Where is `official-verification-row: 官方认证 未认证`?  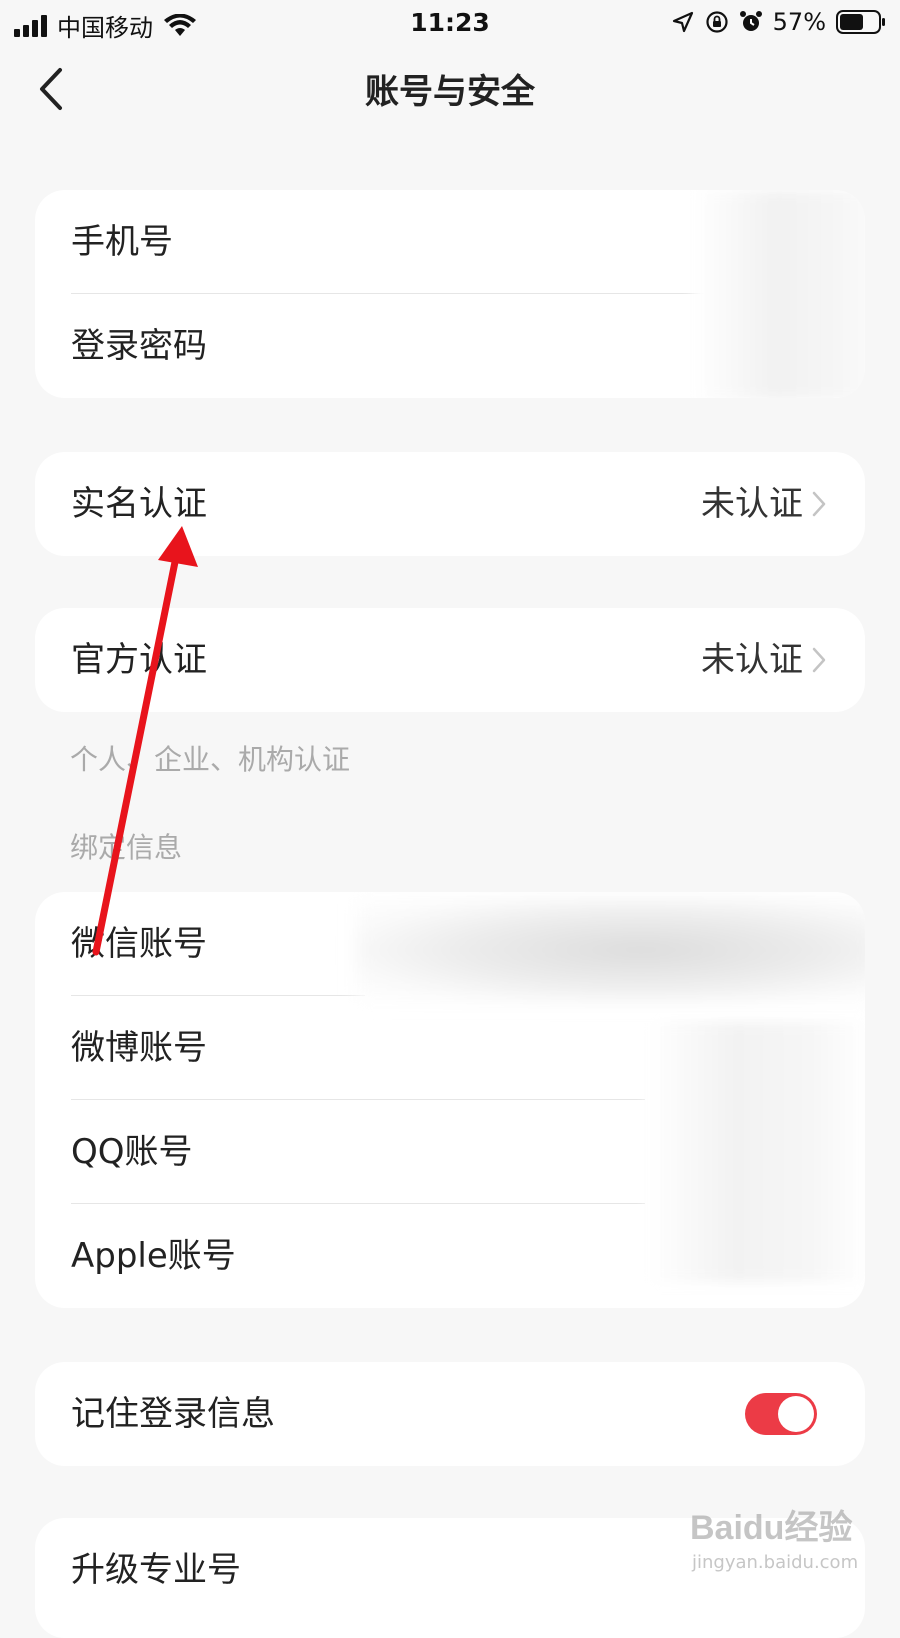
official-verification-row: 官方认证 未认证 is located at coordinates (450, 660).